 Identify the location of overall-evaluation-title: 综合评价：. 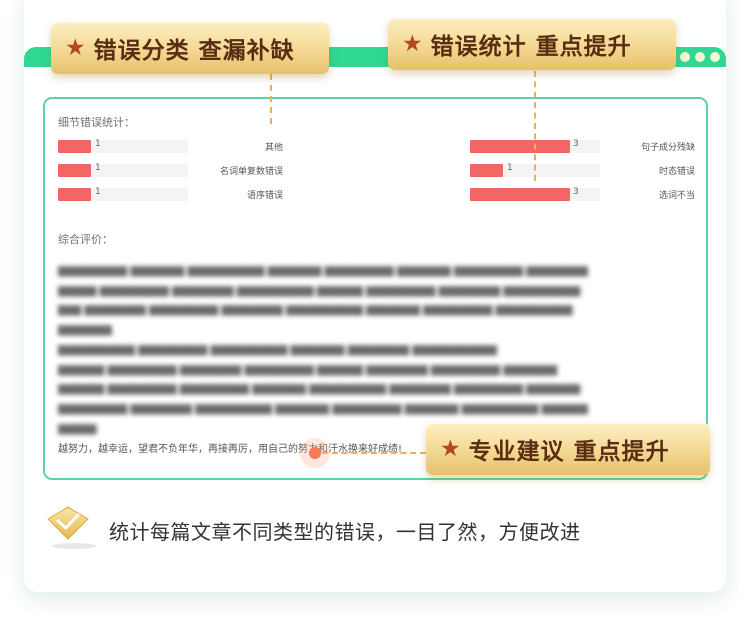
(85, 239).